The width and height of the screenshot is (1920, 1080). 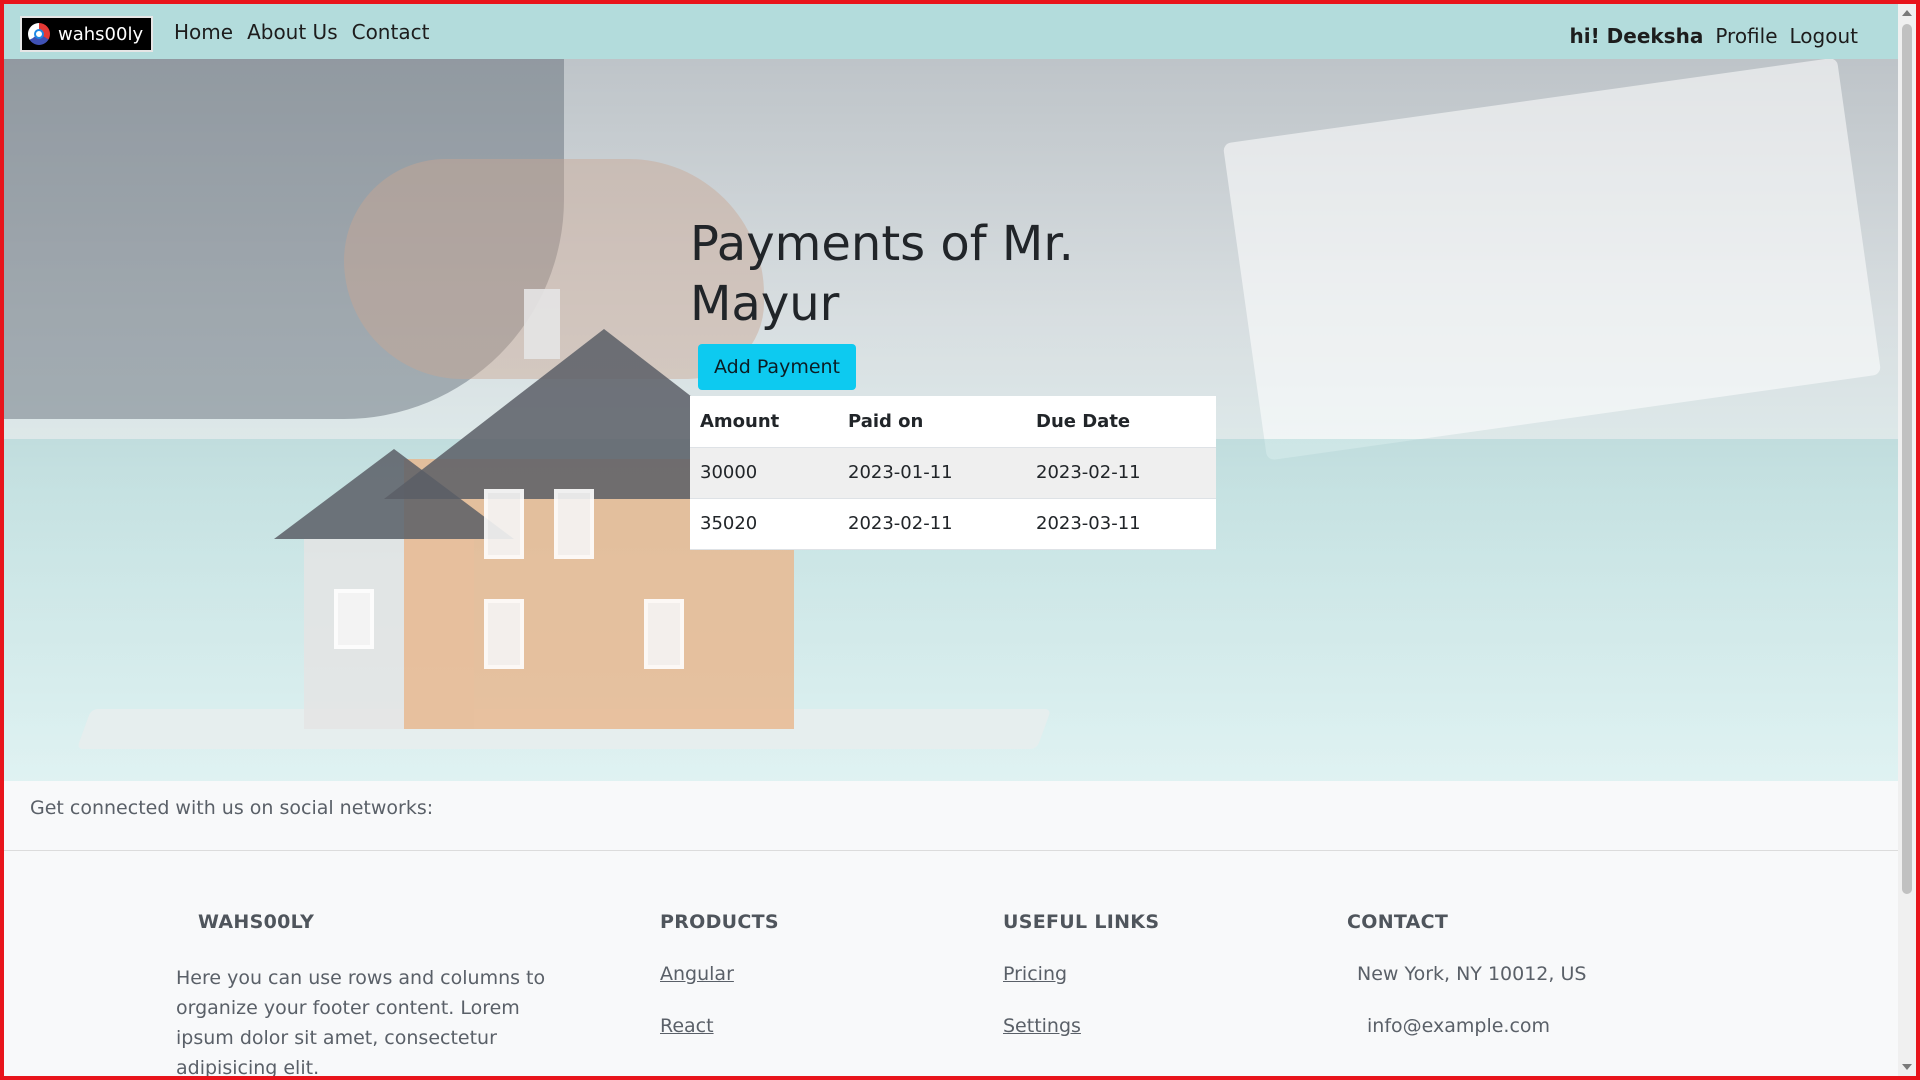 I want to click on table-row: 35020 2023-02-11 2023-03-11, so click(x=953, y=524).